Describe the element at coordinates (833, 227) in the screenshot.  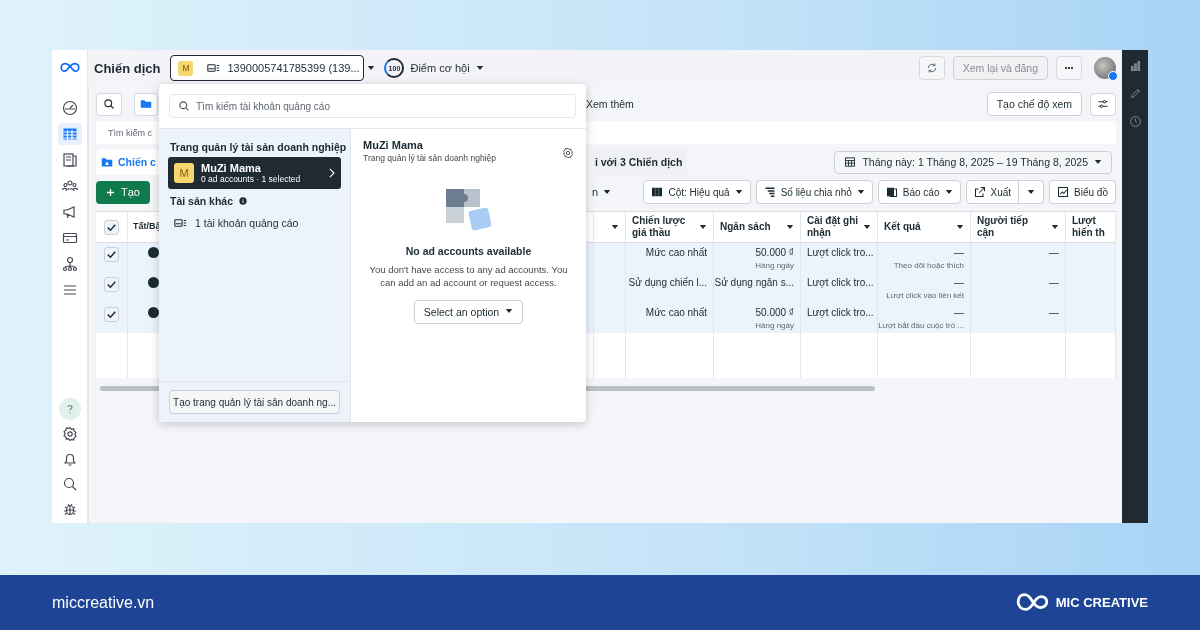
I see `column-header: Cài đặt ghi nhận` at that location.